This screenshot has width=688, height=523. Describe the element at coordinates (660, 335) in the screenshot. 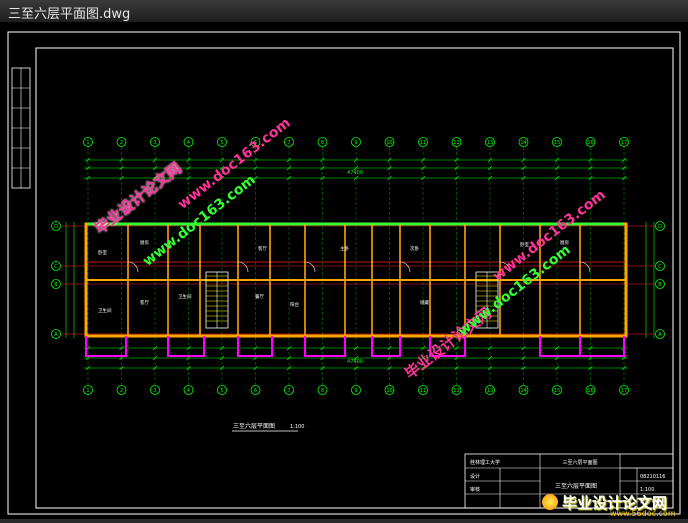

I see `axis-label-side-right: A` at that location.